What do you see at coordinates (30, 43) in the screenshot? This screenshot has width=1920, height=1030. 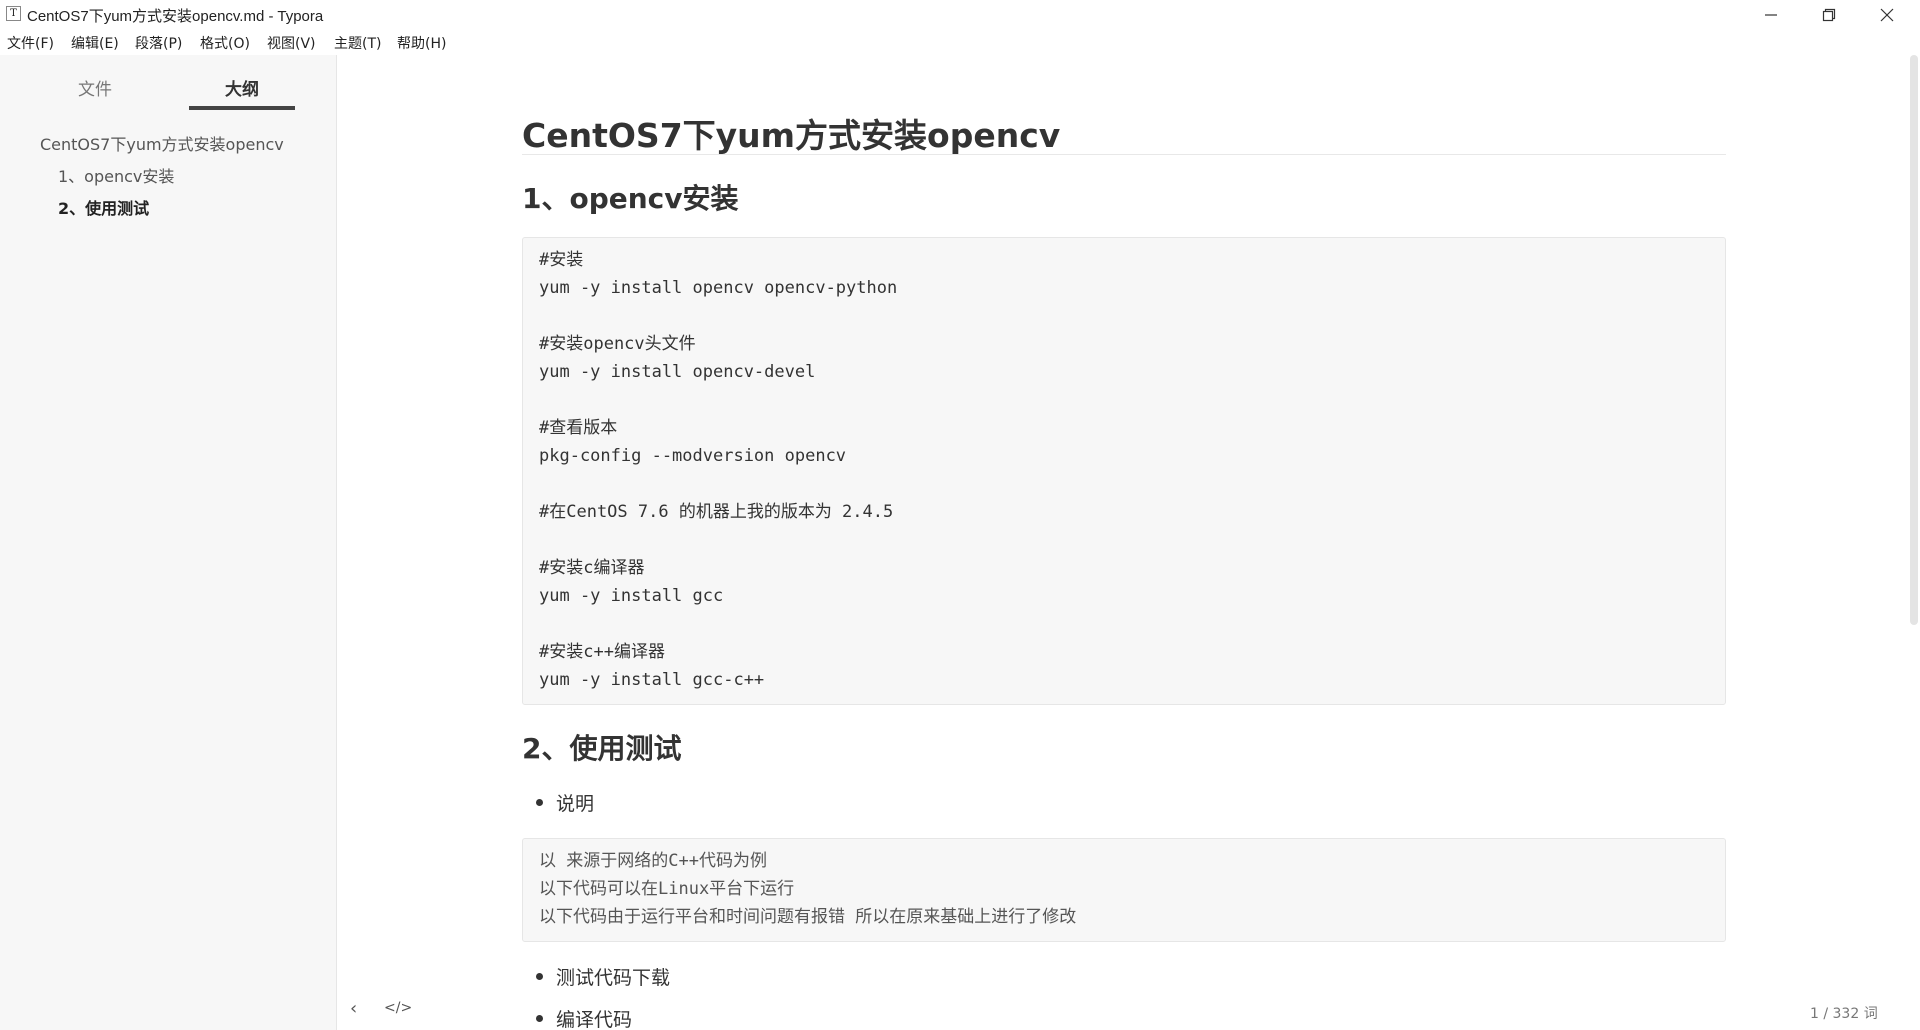 I see `menu-file: 文件(F)` at bounding box center [30, 43].